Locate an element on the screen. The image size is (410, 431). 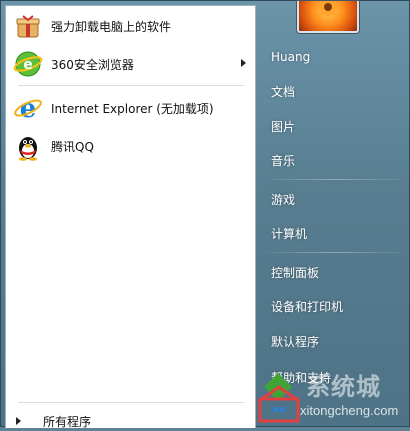
program-item-qq: 腾讯QQ is located at coordinates (130, 146).